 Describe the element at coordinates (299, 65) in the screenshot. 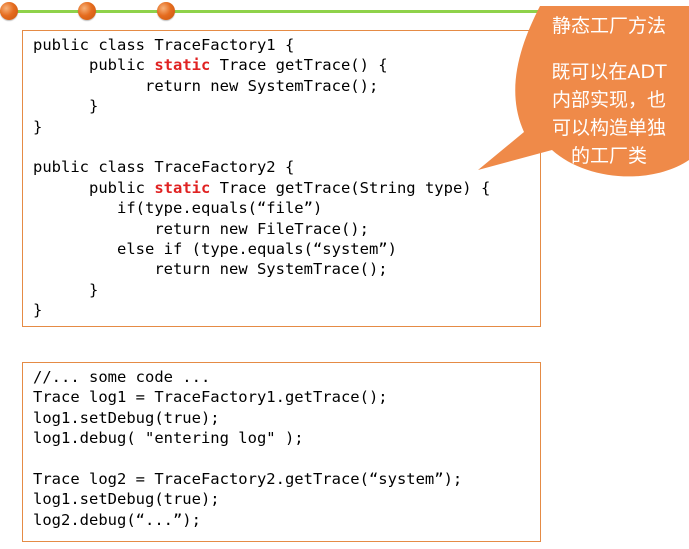

I see `code-text: Trace getTrace() {` at that location.